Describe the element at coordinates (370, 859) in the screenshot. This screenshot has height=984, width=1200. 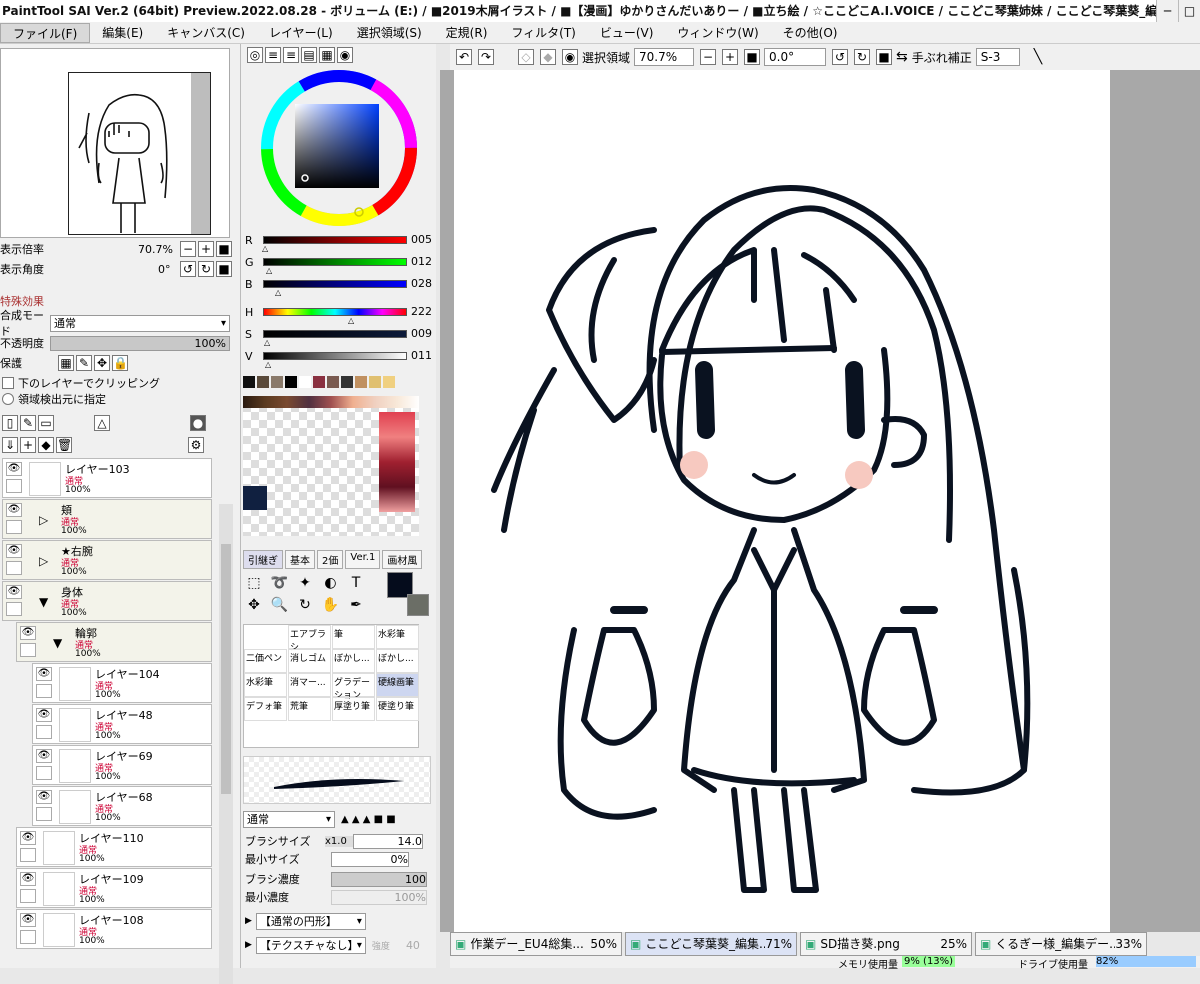
I see `min-size-value: 0%` at that location.